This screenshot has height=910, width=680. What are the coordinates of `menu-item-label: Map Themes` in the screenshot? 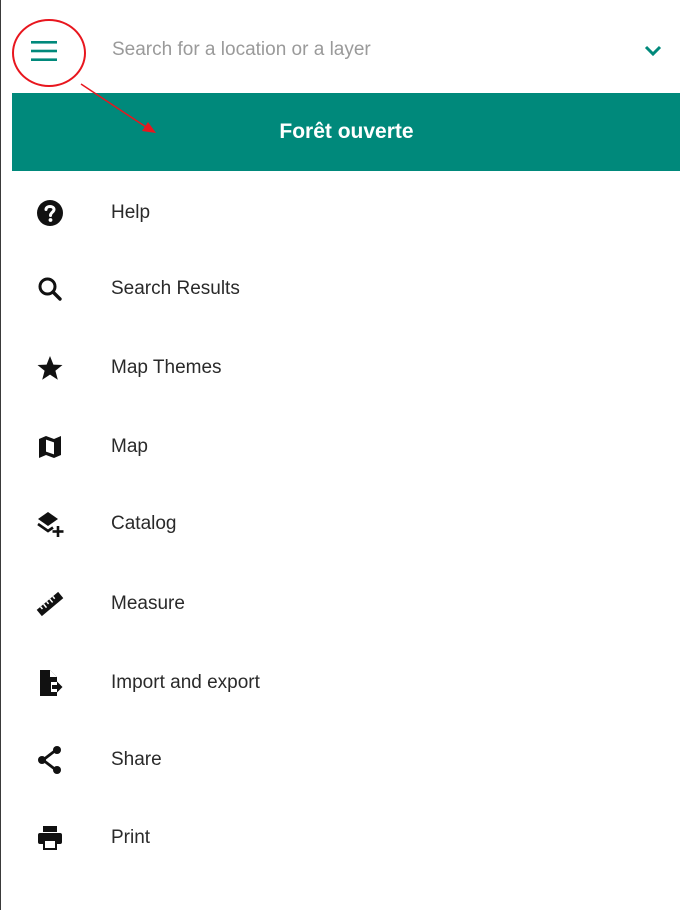 It's located at (166, 367).